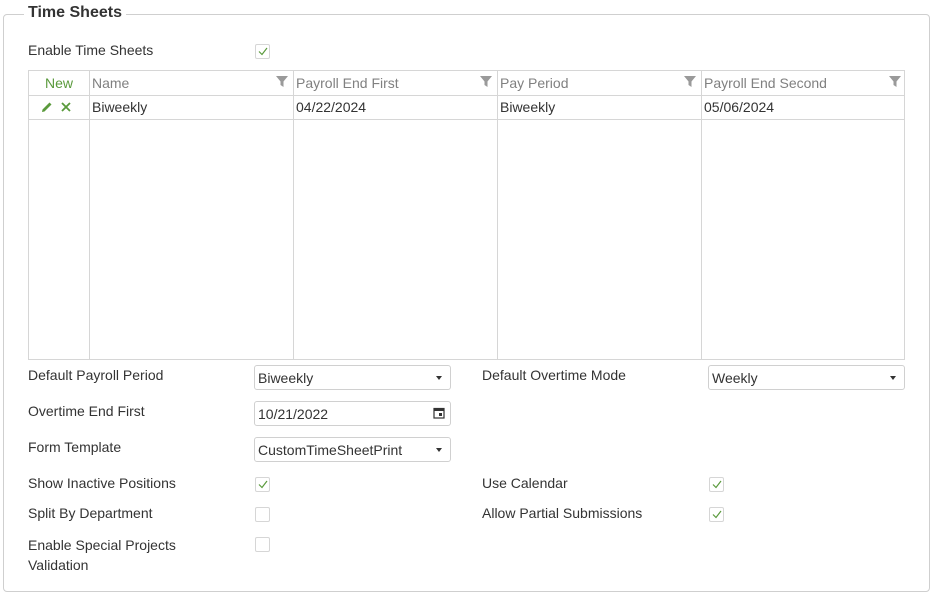  What do you see at coordinates (120, 107) in the screenshot?
I see `cell-name: Biweekly` at bounding box center [120, 107].